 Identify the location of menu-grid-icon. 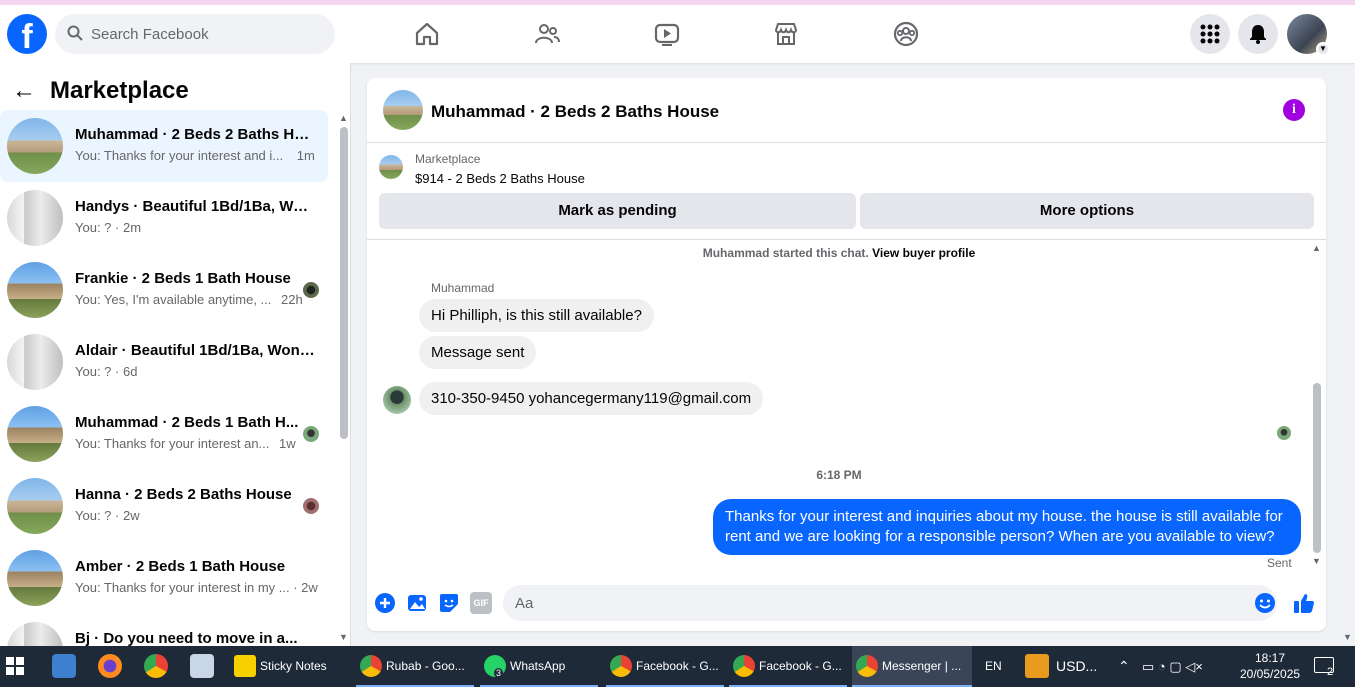
(1210, 34).